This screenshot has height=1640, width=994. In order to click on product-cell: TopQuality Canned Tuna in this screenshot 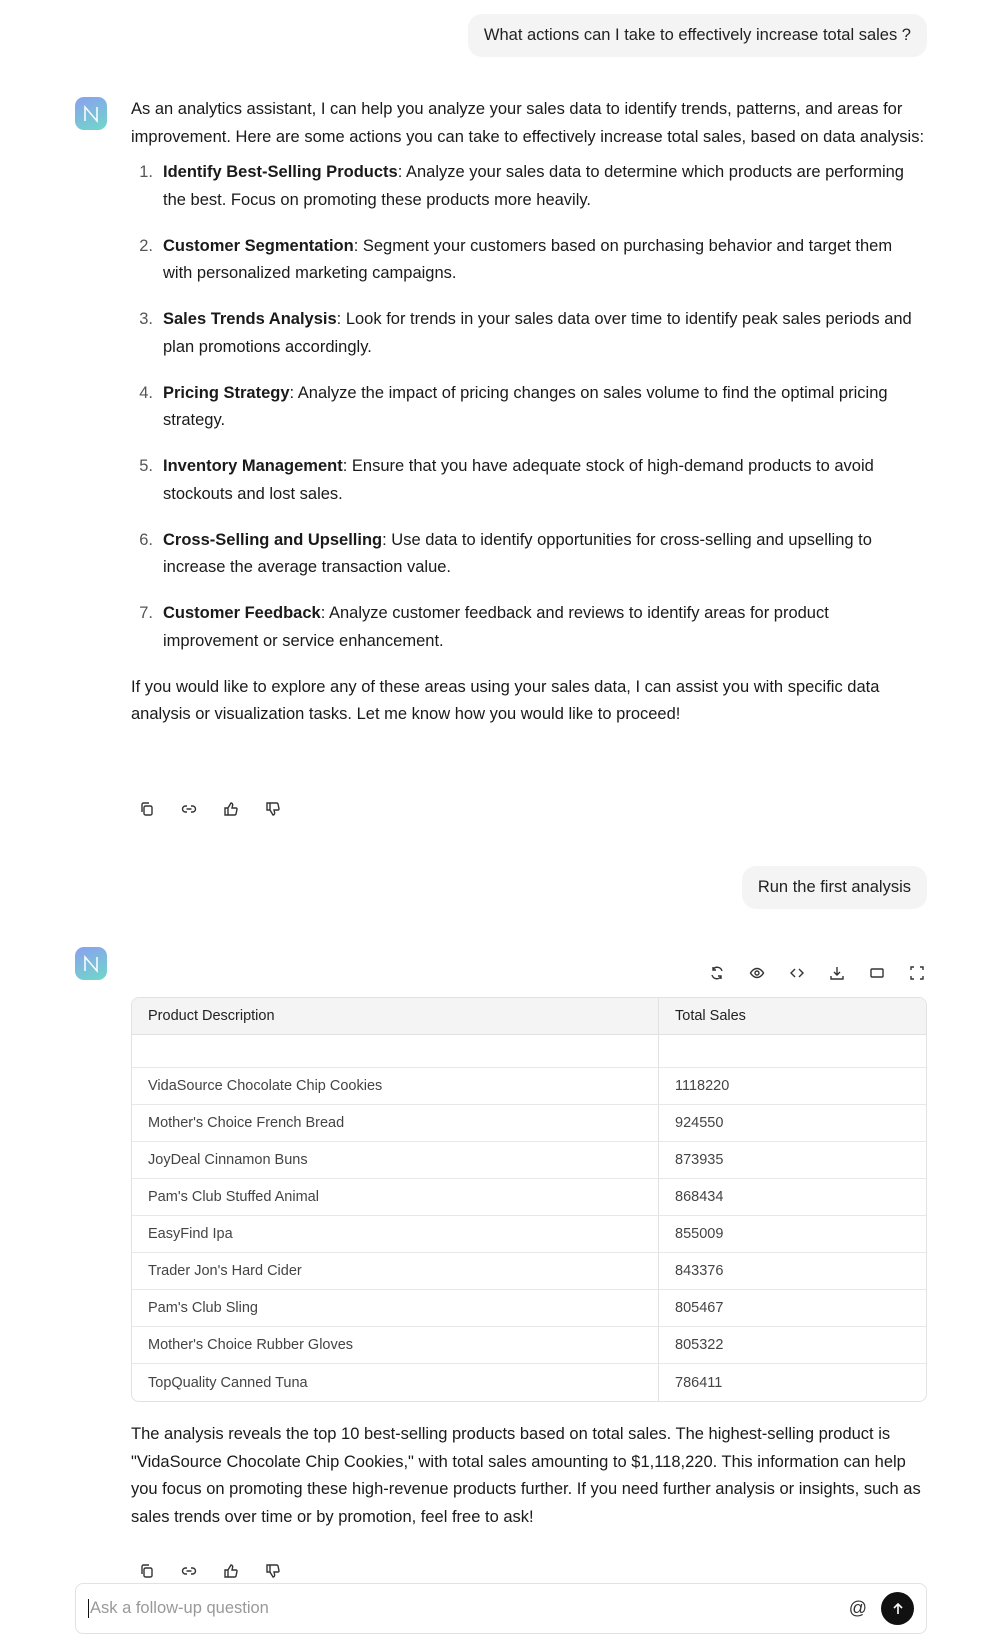, I will do `click(395, 1382)`.